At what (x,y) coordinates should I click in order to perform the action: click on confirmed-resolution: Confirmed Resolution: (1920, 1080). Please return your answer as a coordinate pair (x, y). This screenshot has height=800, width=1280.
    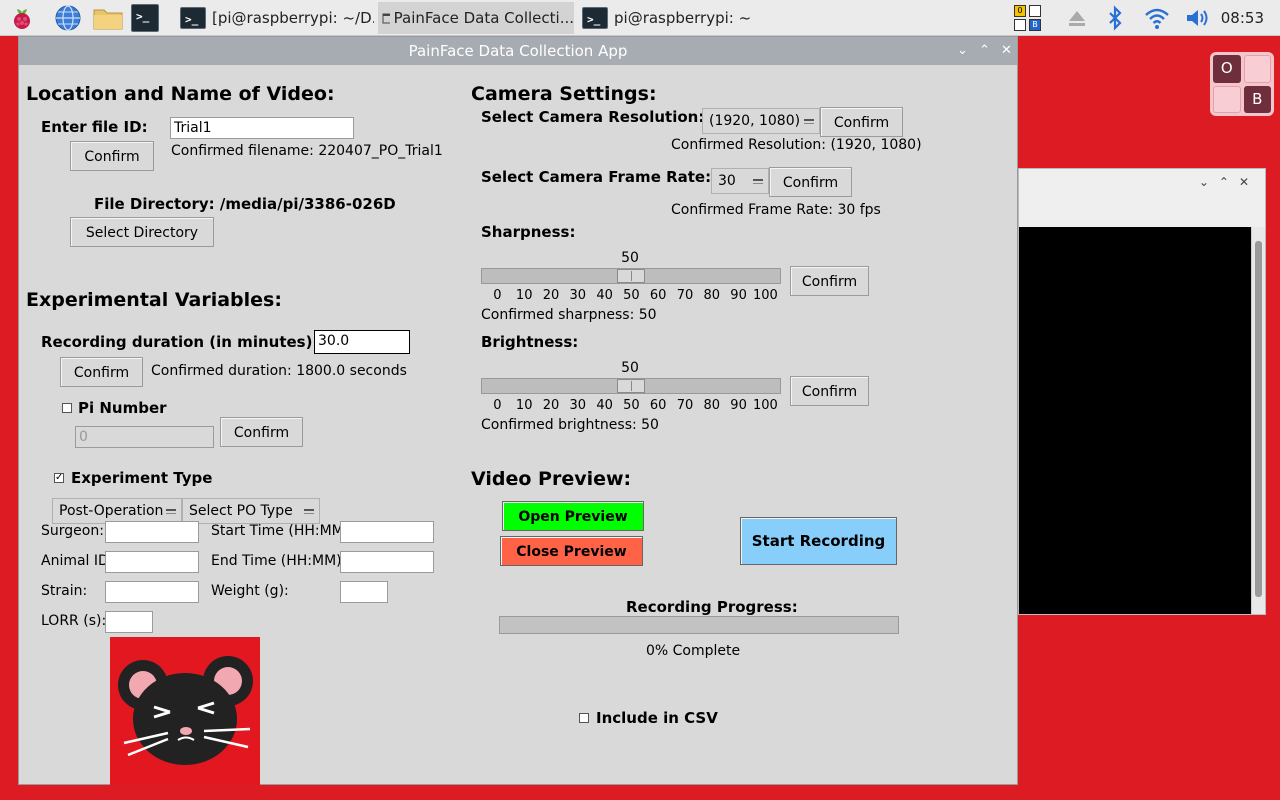
    Looking at the image, I should click on (796, 145).